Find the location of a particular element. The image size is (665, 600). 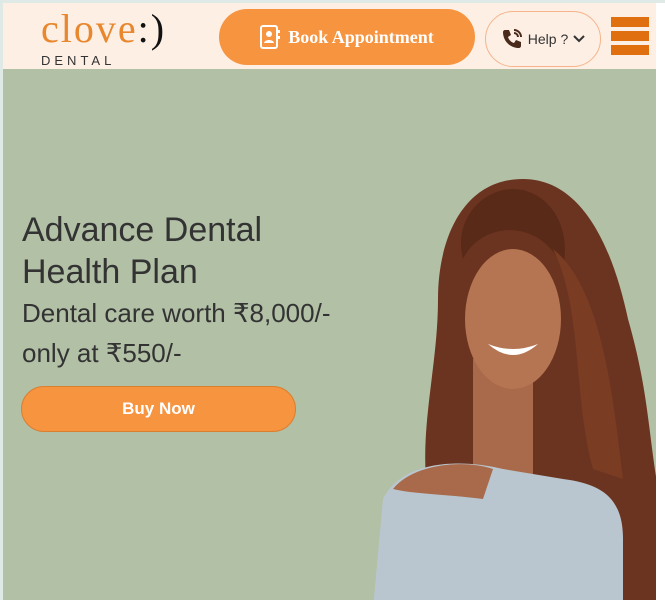

hero-title: Advance Dental Health Plan is located at coordinates (142, 251).